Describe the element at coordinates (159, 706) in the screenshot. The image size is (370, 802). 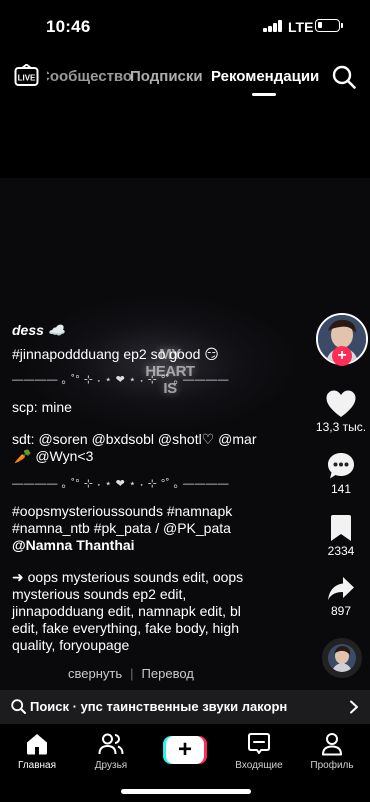
I see `related-search-text: Поиск · упс таинственные звуки лакорн` at that location.